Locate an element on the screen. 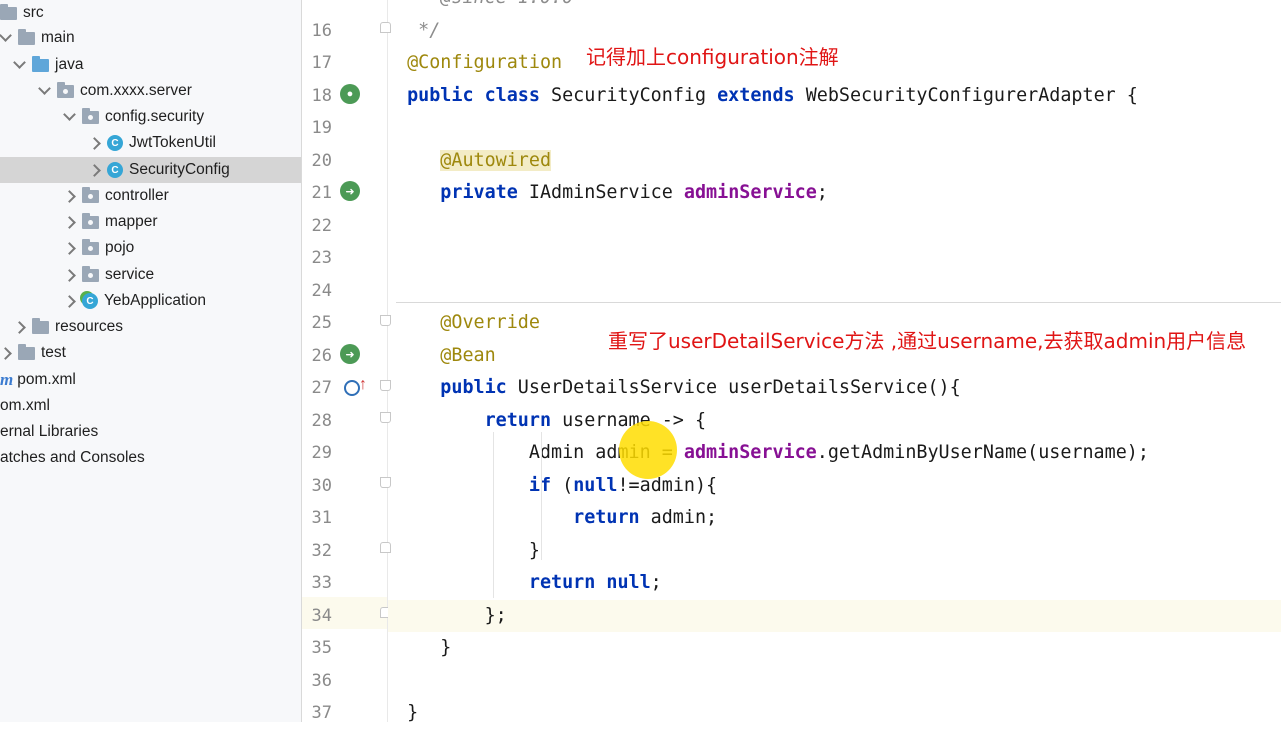 The width and height of the screenshot is (1281, 729). line-number: 34 is located at coordinates (321, 616).